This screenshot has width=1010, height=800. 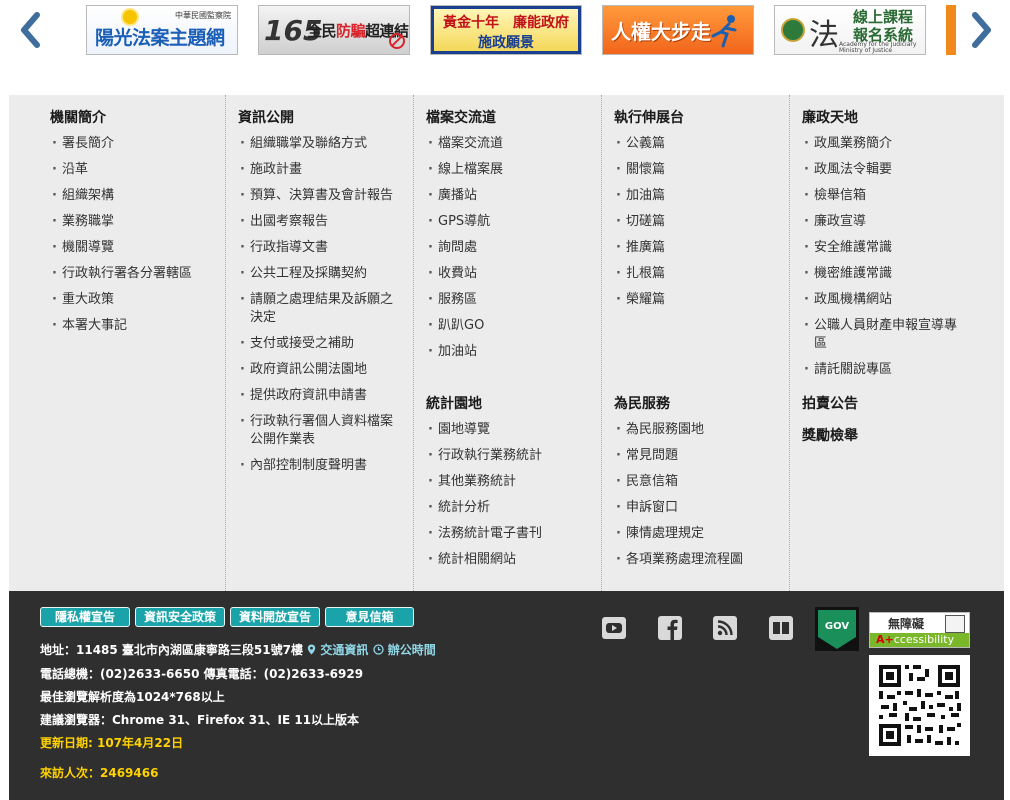 I want to click on sitemap-link: 署長簡介, so click(x=132, y=144).